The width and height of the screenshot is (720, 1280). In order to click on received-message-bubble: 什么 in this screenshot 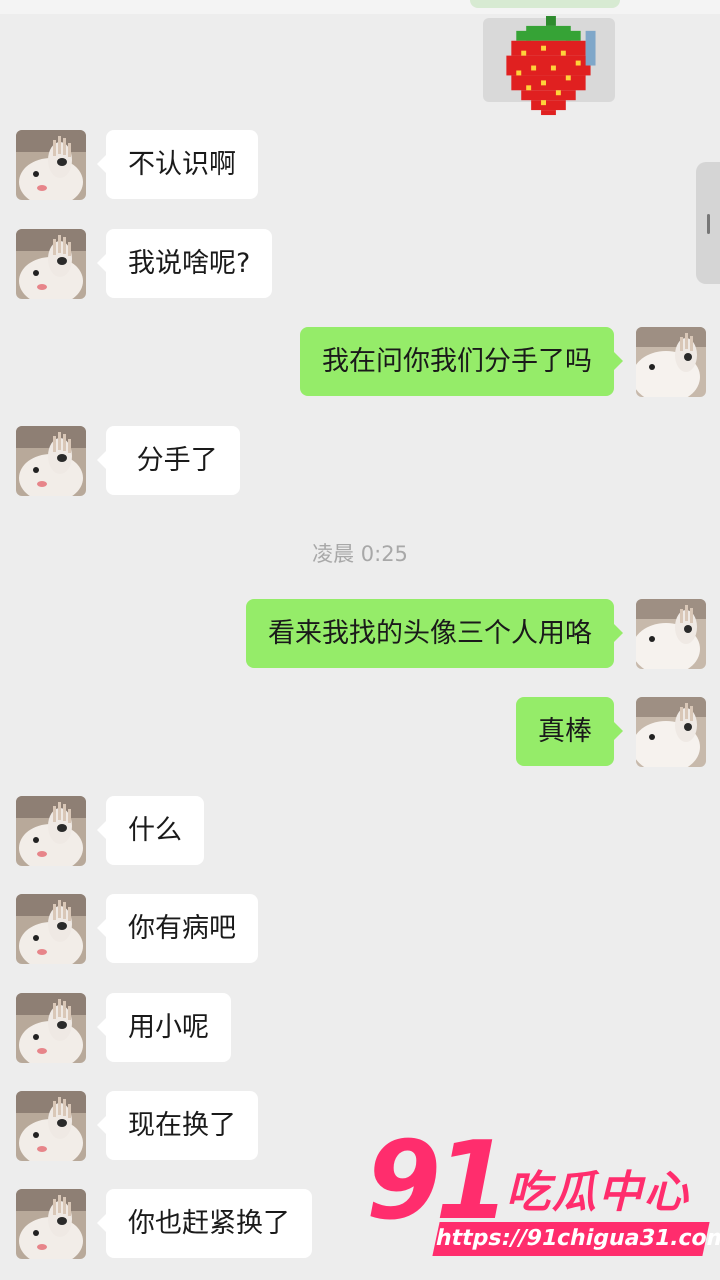, I will do `click(150, 830)`.